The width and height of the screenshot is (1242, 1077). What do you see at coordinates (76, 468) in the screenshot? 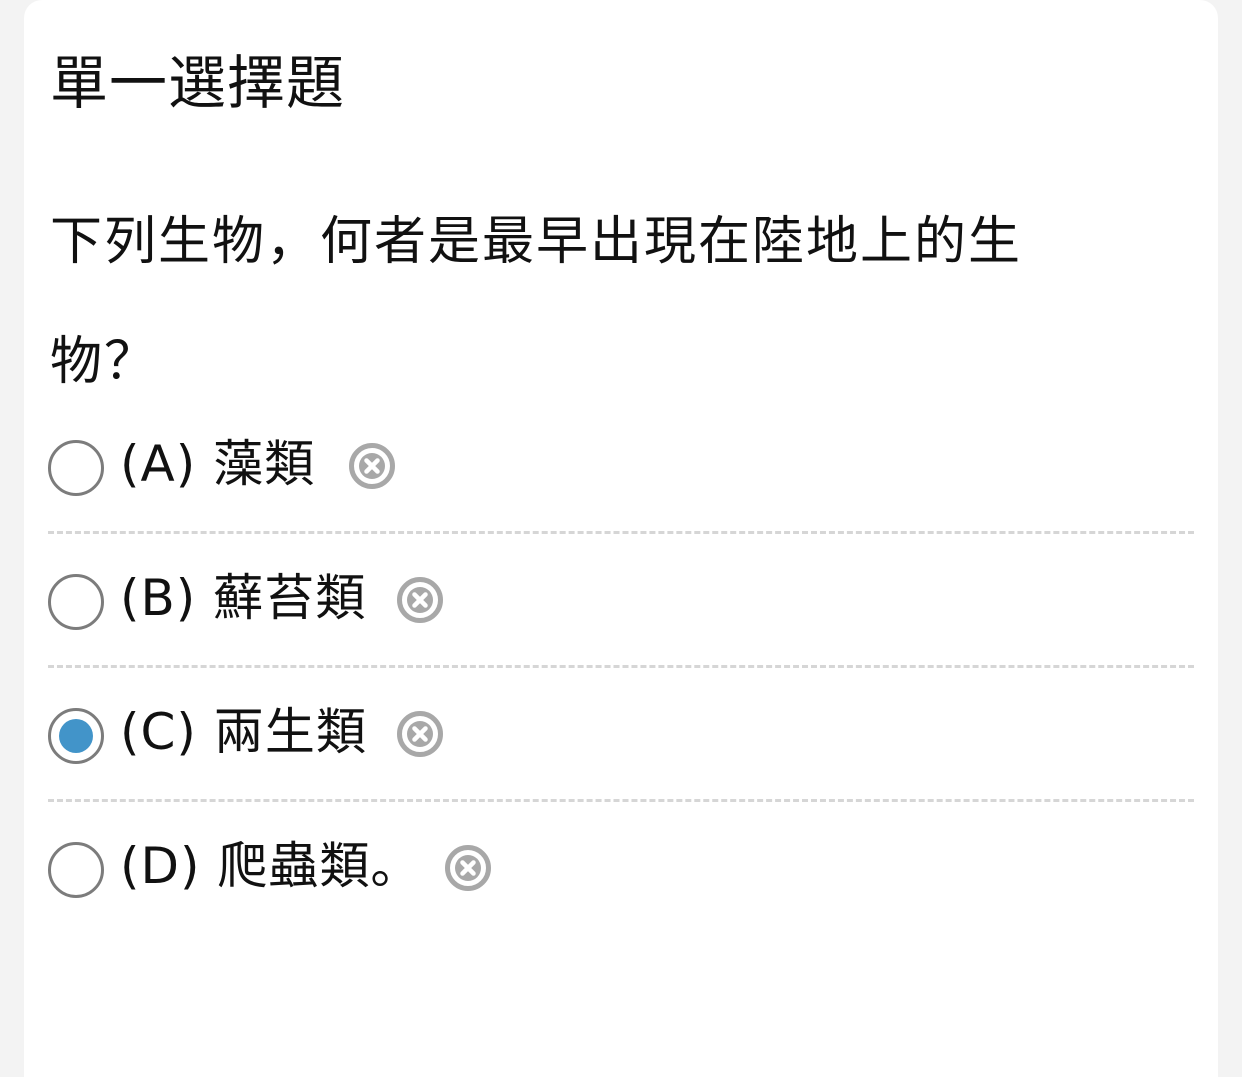
I see `radio-button-a` at bounding box center [76, 468].